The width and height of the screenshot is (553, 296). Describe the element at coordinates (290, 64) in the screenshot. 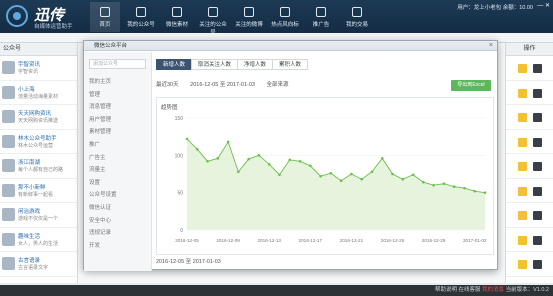

I see `tab-total-users: 累积人数` at that location.